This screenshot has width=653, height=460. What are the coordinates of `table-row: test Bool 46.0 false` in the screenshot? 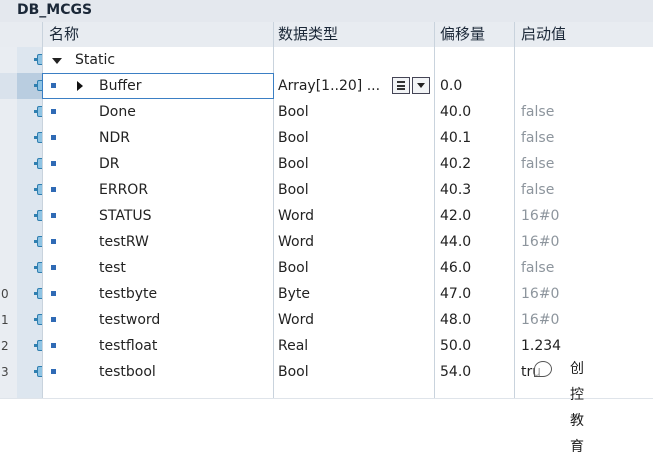 It's located at (326, 268).